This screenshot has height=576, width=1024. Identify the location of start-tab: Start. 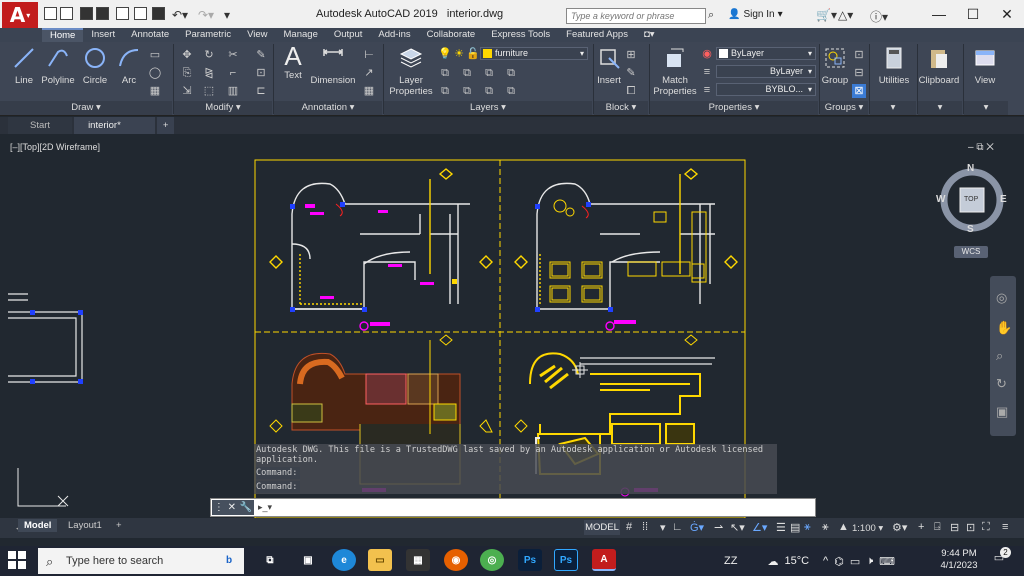
(40, 125).